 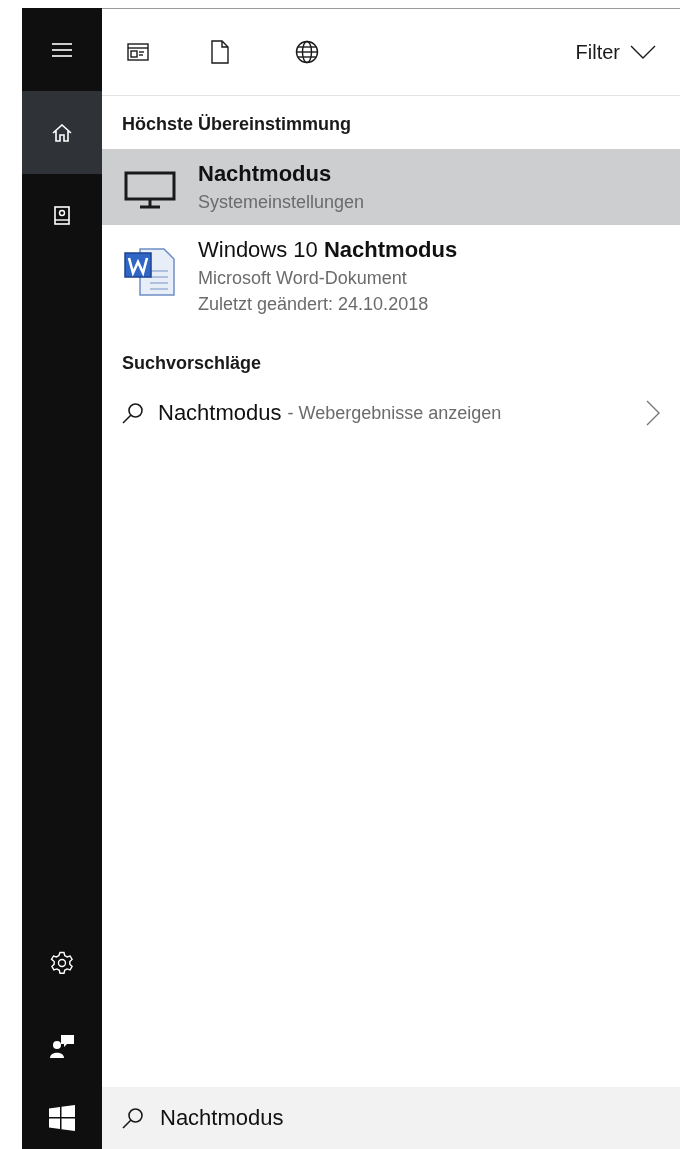 What do you see at coordinates (62, 49) in the screenshot?
I see `menu-icon` at bounding box center [62, 49].